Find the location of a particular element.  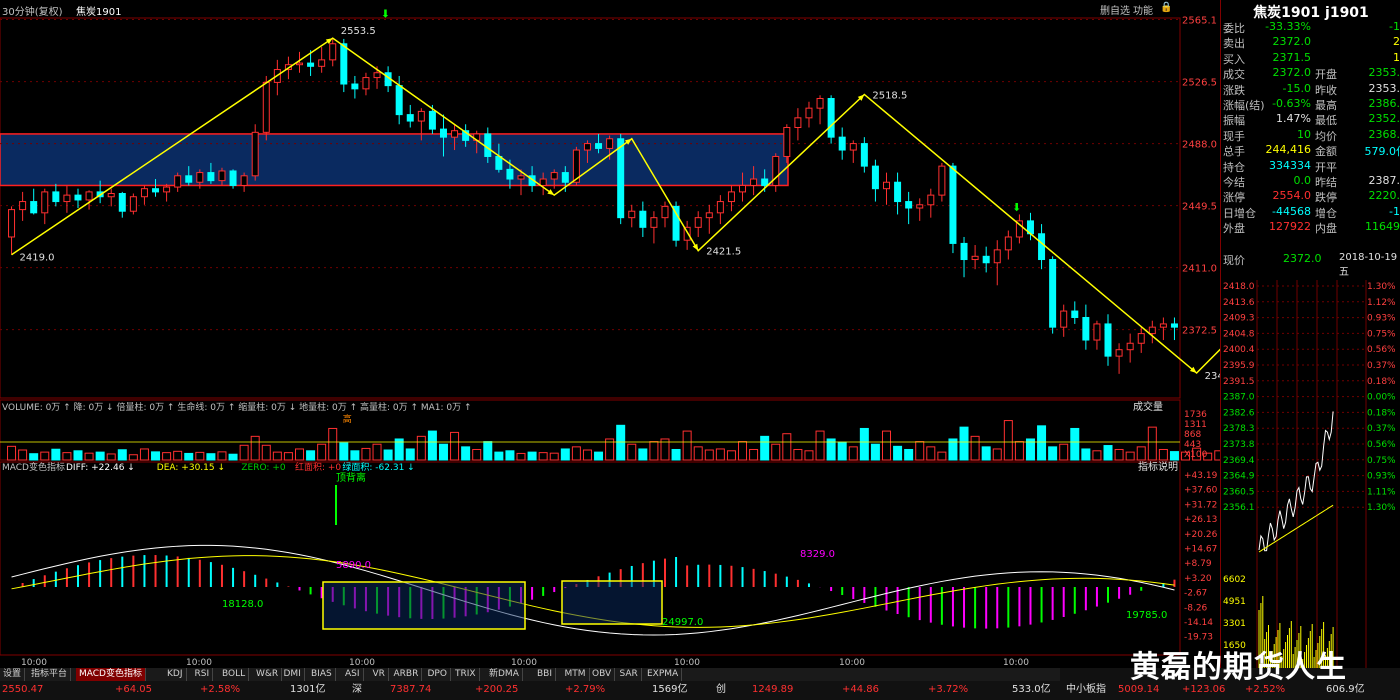

macd-annotation: 8329.0 is located at coordinates (817, 554).